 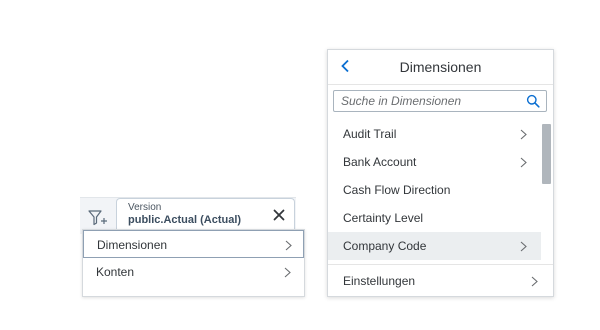 I want to click on list-item-cash-flow-direction: Cash Flow Direction, so click(x=434, y=190).